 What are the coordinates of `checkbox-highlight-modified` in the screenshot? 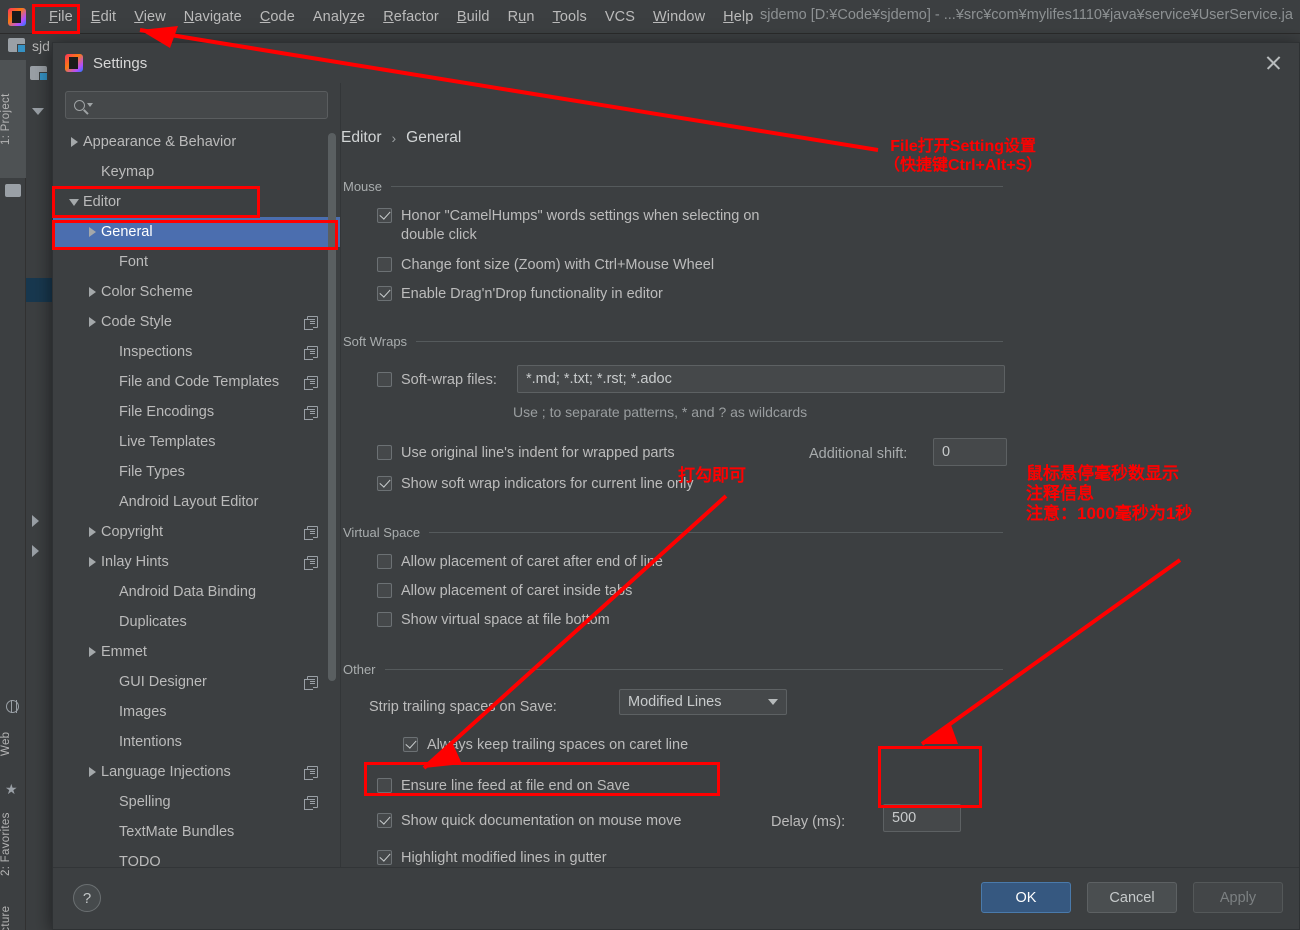 It's located at (384, 857).